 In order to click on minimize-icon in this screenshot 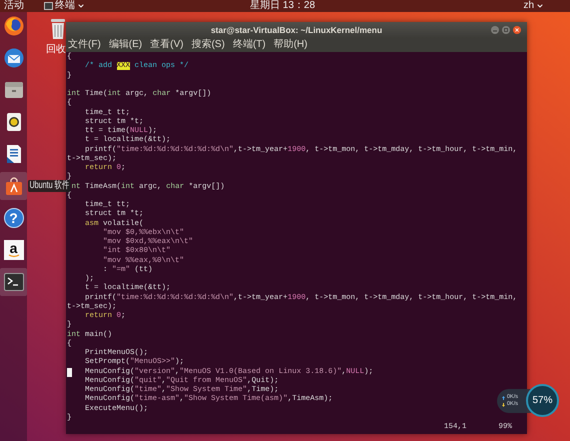, I will do `click(495, 30)`.